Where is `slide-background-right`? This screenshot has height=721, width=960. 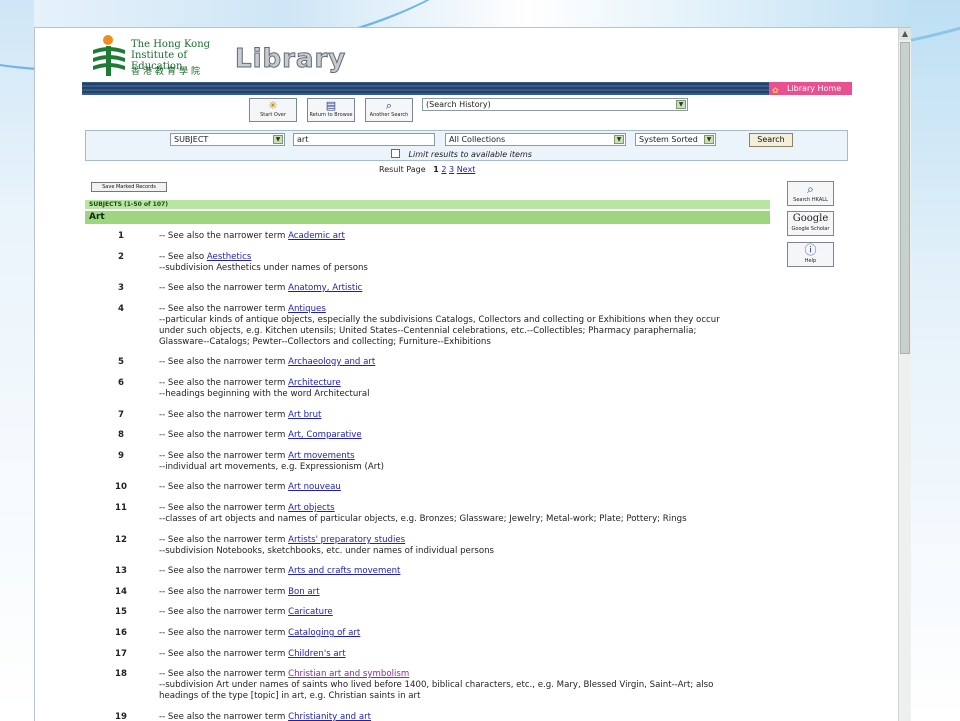 slide-background-right is located at coordinates (935, 360).